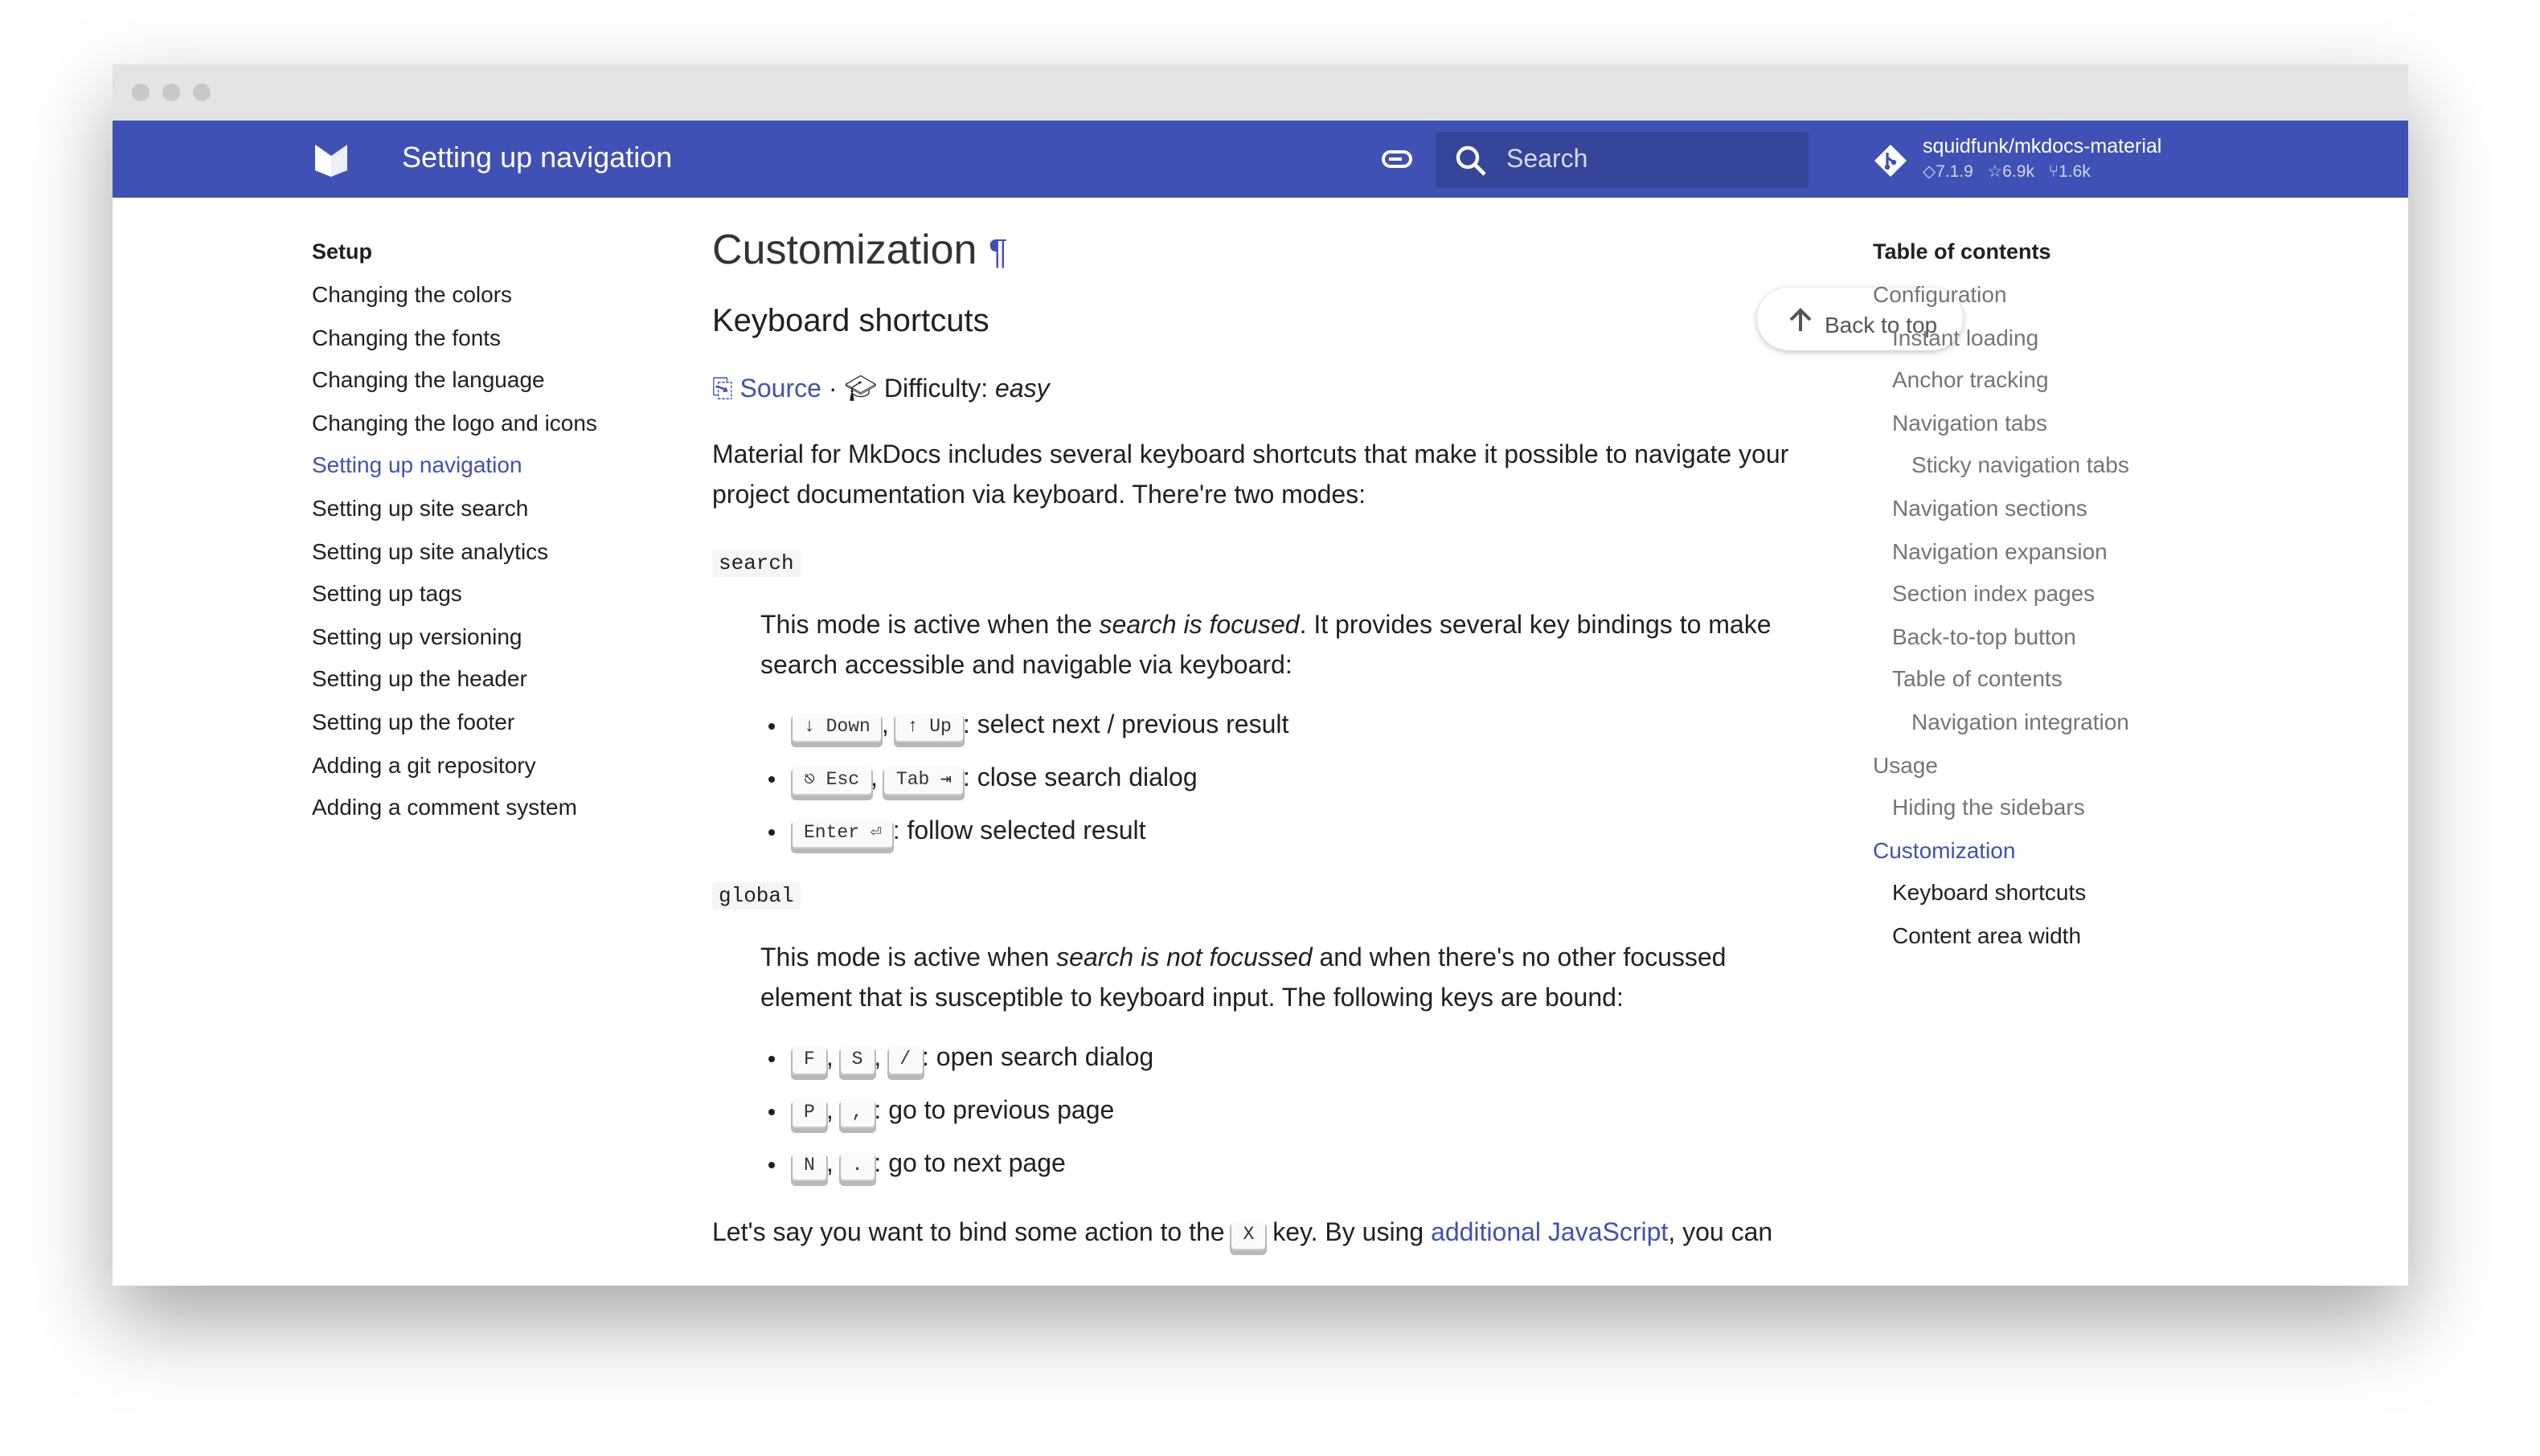 Image resolution: width=2540 pixels, height=1456 pixels. Describe the element at coordinates (1080, 778) in the screenshot. I see `key-description: : close search dialog` at that location.